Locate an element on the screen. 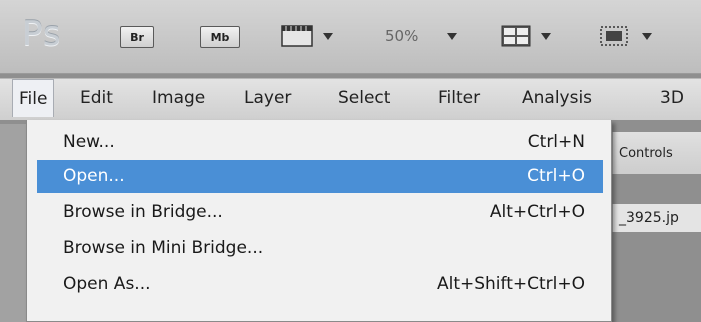 Image resolution: width=701 pixels, height=322 pixels. menu-file-label: File is located at coordinates (33, 98).